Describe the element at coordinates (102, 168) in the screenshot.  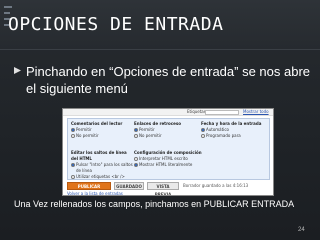
I see `radio-option: Pulsar "Intro" para los saltos de línea` at that location.